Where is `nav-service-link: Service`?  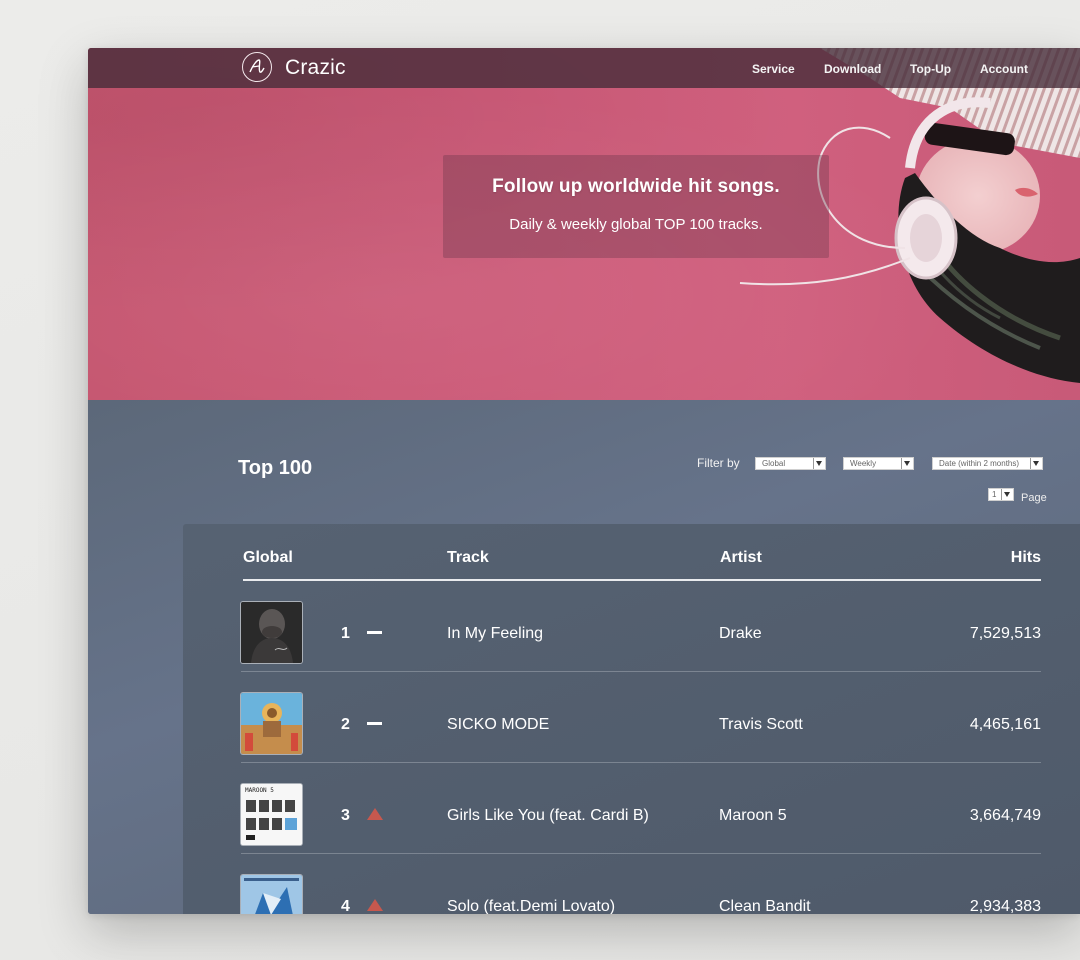
nav-service-link: Service is located at coordinates (773, 69).